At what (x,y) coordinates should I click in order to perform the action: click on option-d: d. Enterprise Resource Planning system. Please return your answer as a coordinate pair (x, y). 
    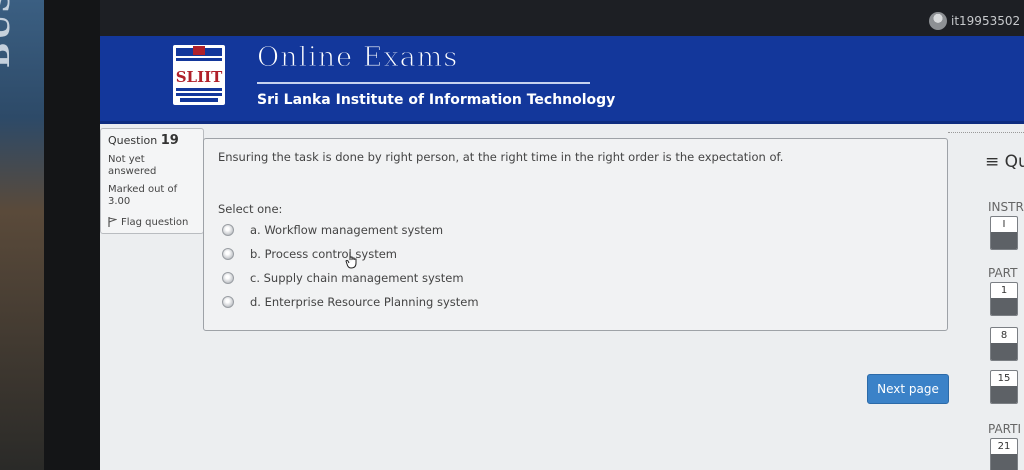
    Looking at the image, I should click on (350, 302).